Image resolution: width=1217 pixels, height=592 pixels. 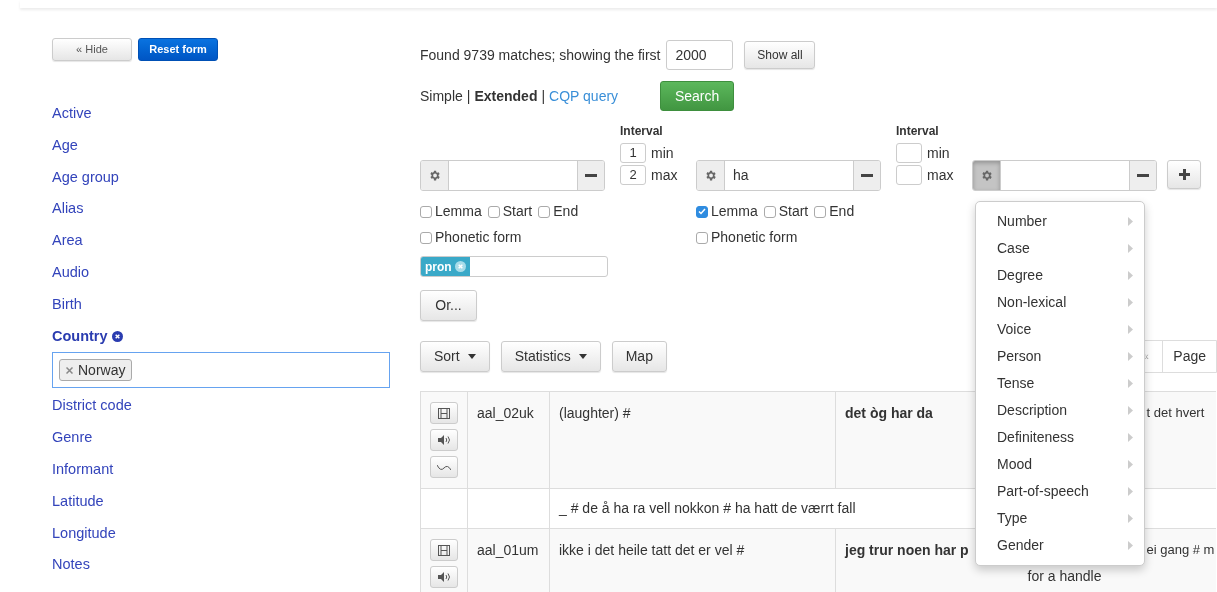 I want to click on minus-icon, so click(x=867, y=175).